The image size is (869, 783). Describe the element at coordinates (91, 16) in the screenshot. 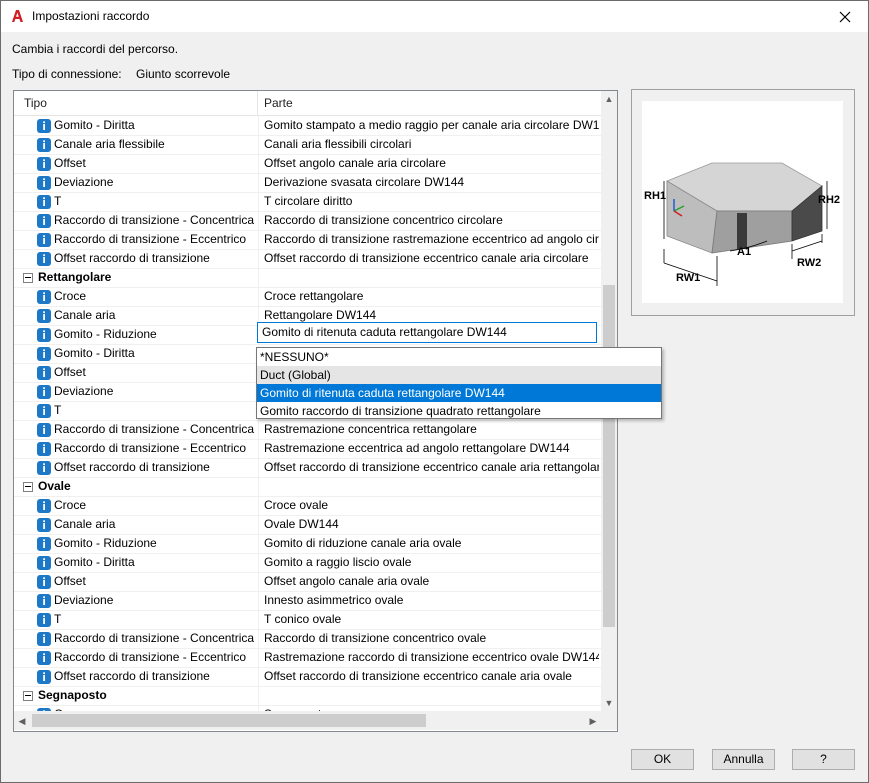

I see `window-title: Impostazioni raccordo` at that location.